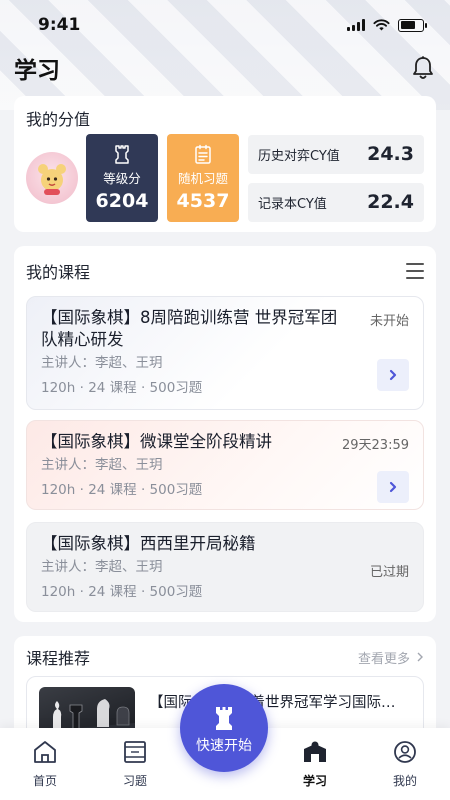 This screenshot has height=800, width=450. What do you see at coordinates (389, 572) in the screenshot?
I see `course-status: 已过期` at bounding box center [389, 572].